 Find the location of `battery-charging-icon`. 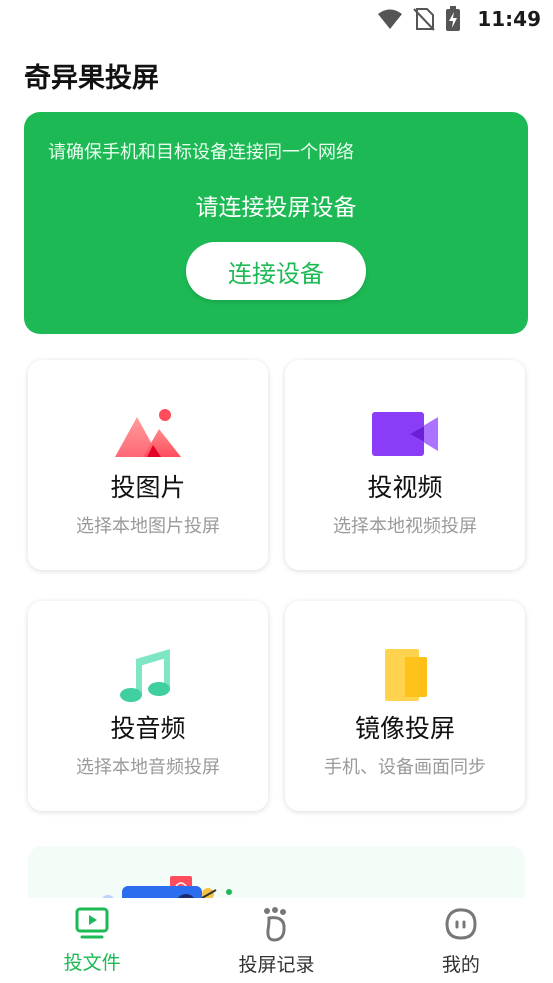

battery-charging-icon is located at coordinates (453, 18).